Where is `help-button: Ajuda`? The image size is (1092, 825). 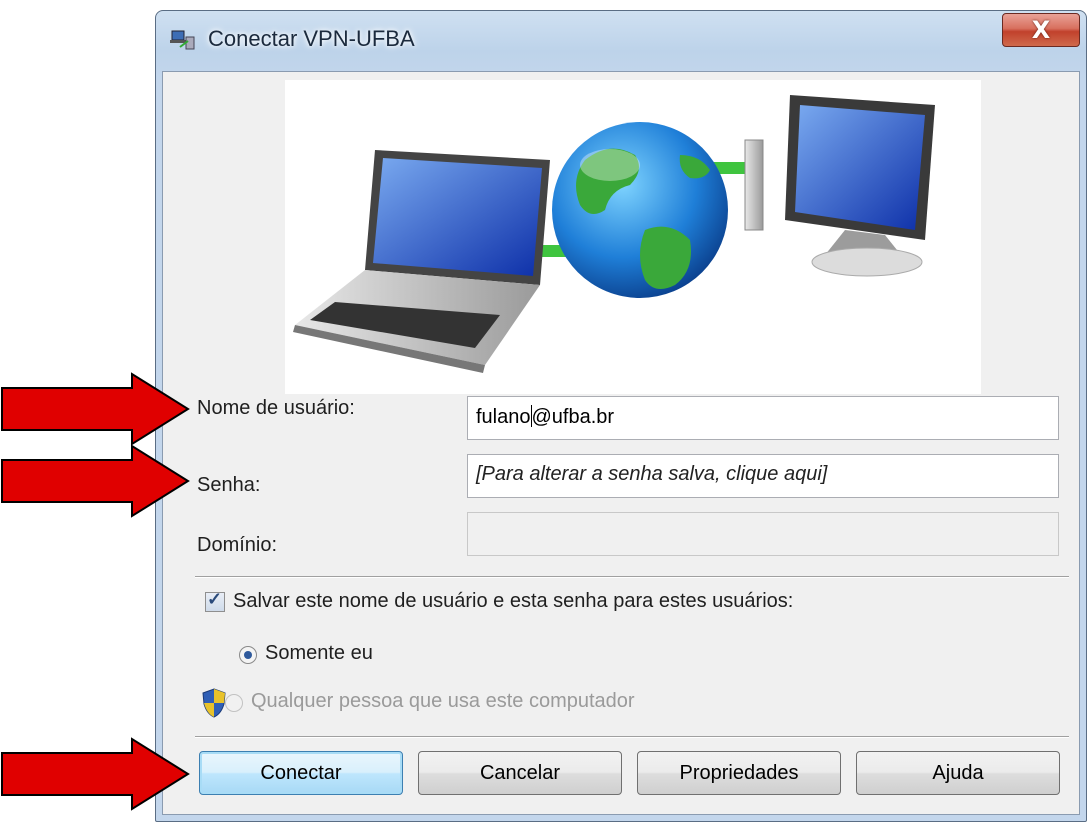 help-button: Ajuda is located at coordinates (958, 773).